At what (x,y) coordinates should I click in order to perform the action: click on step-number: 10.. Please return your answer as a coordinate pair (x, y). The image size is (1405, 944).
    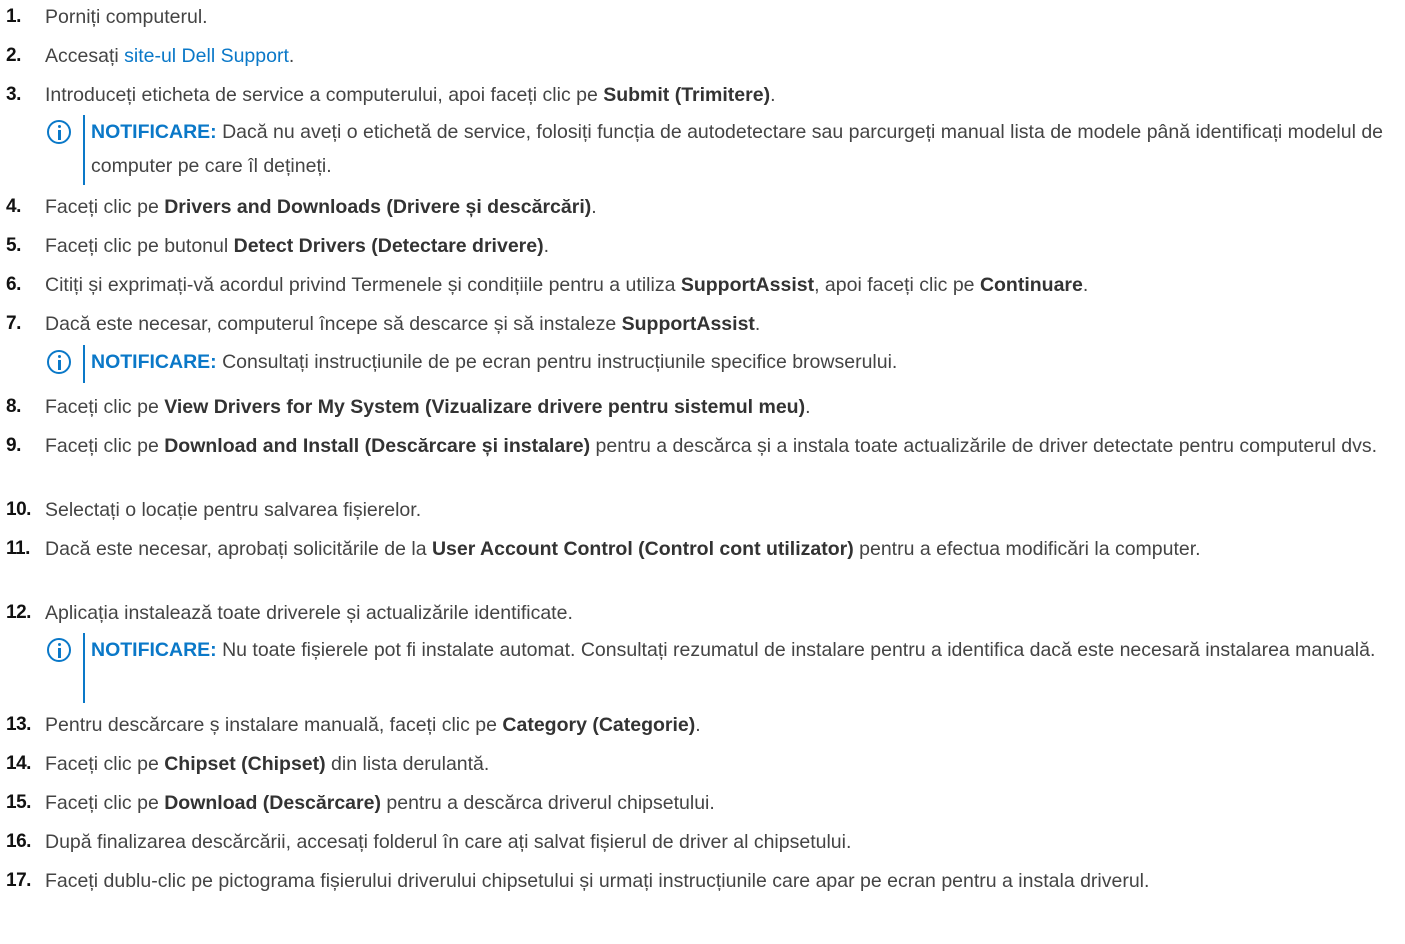
    Looking at the image, I should click on (18, 509).